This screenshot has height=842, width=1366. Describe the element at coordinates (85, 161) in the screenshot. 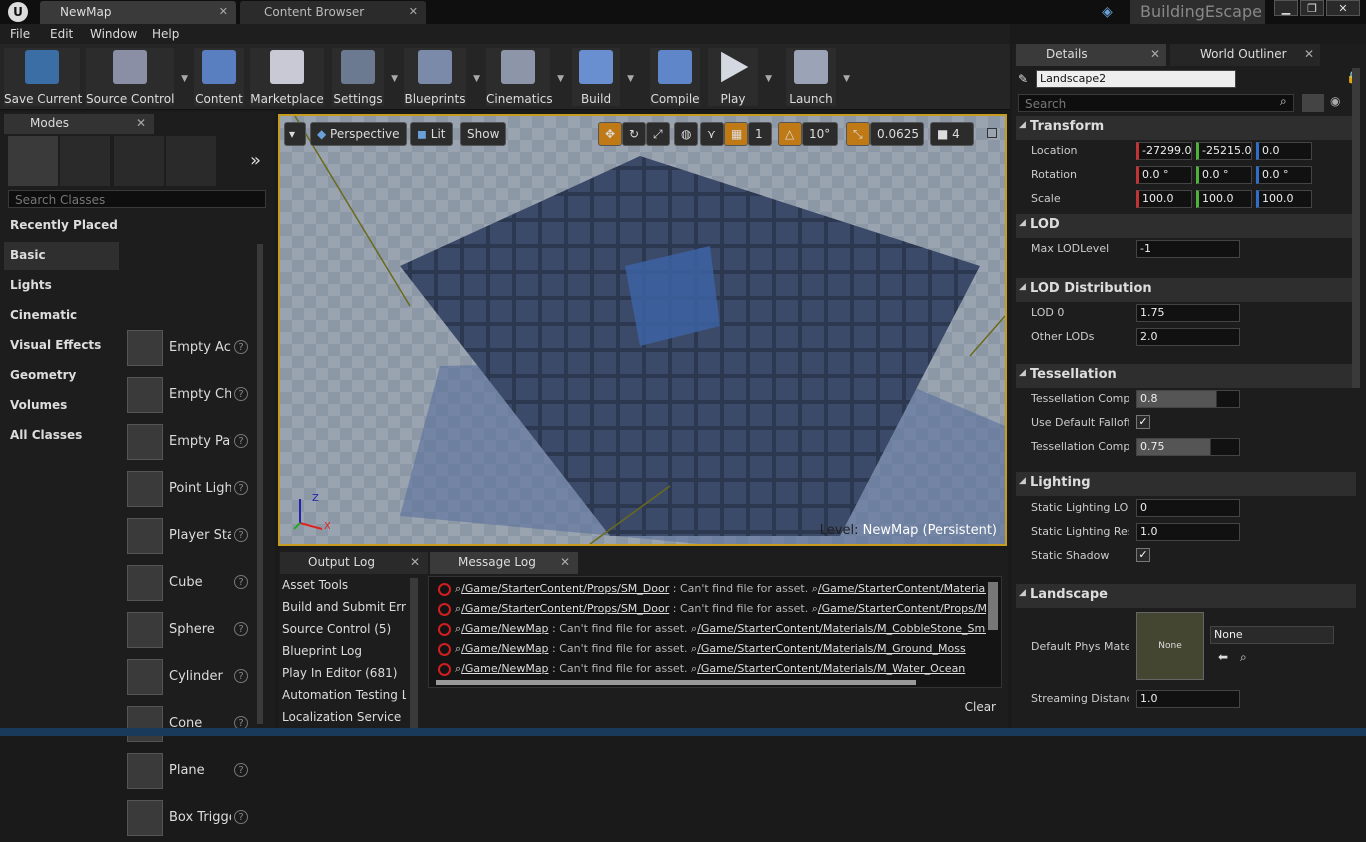

I see `paint-mode-icon` at that location.